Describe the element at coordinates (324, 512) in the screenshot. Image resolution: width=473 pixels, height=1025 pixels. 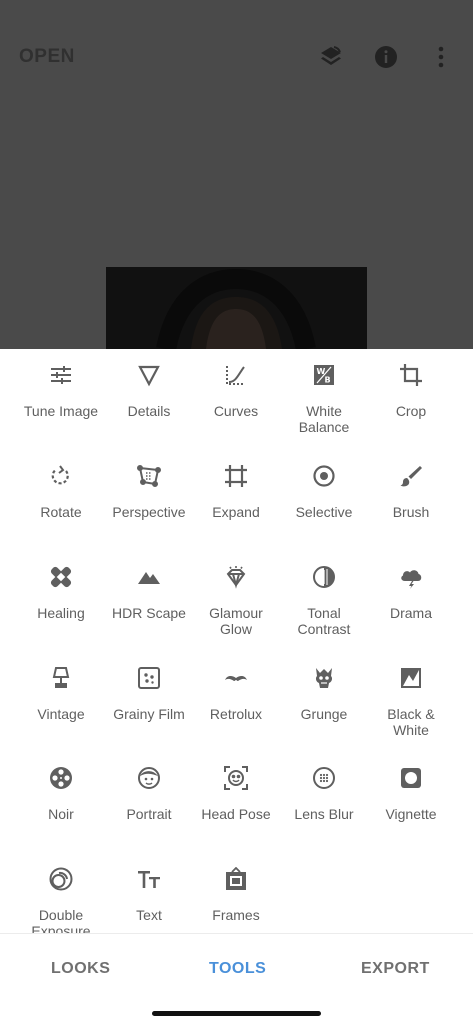
I see `tool-label: Selective` at that location.